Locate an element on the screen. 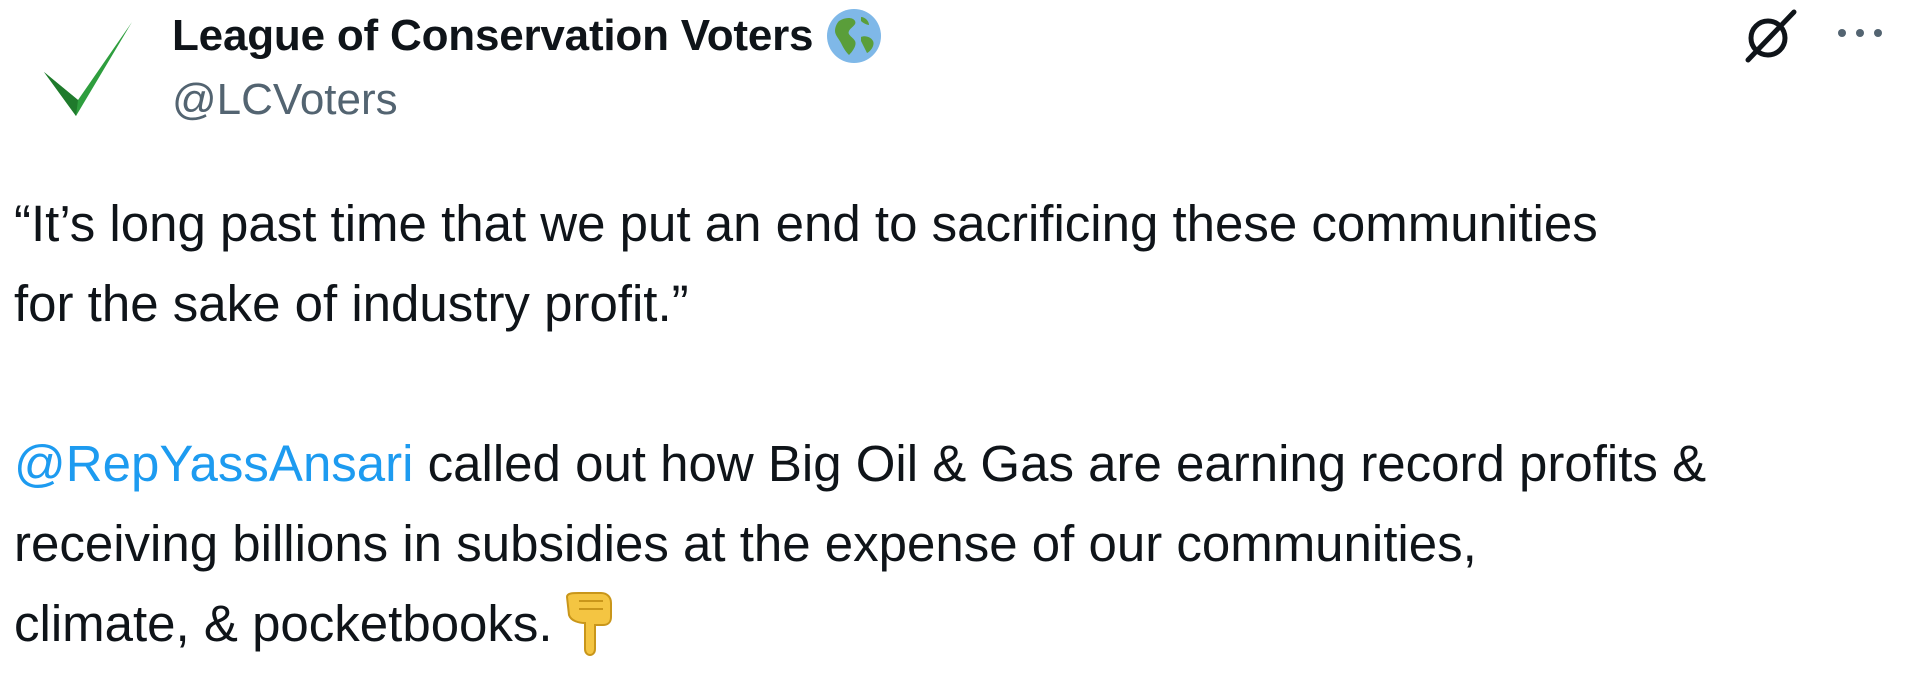 This screenshot has height=674, width=1908. body-line-3-text: climate, & pocketbooks. is located at coordinates (283, 623).